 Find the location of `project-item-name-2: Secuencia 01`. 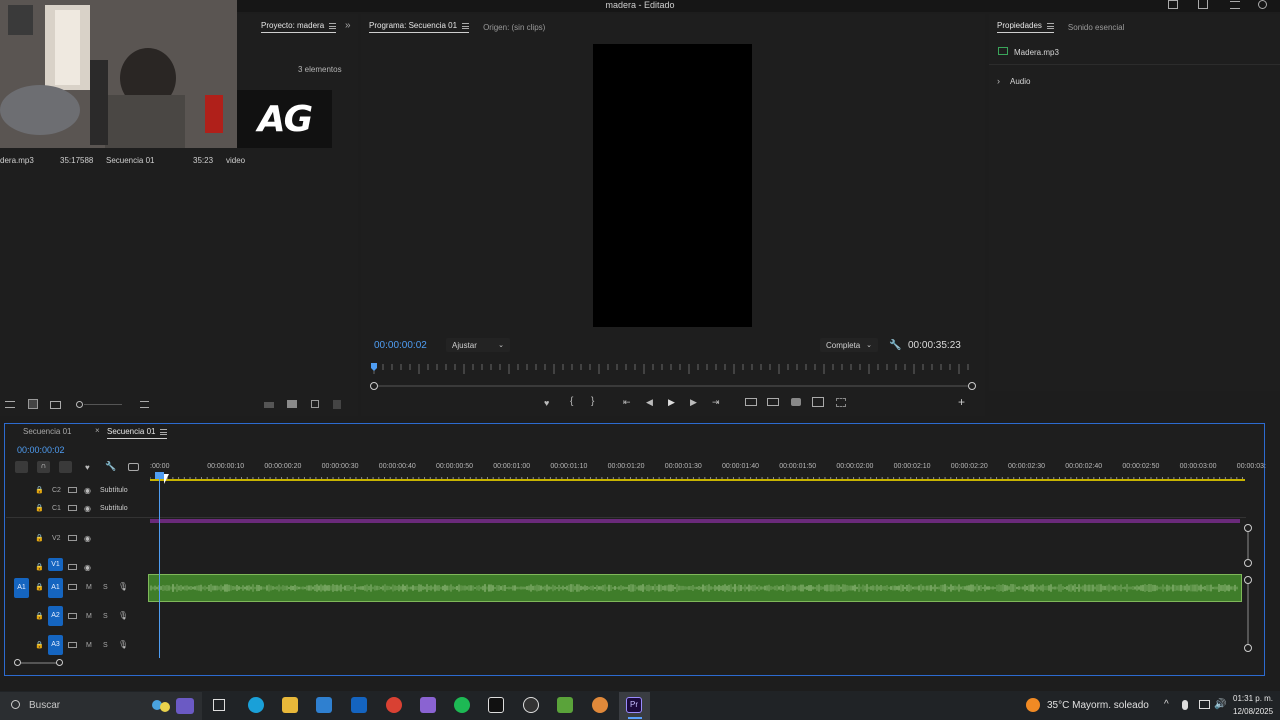

project-item-name-2: Secuencia 01 is located at coordinates (130, 160).